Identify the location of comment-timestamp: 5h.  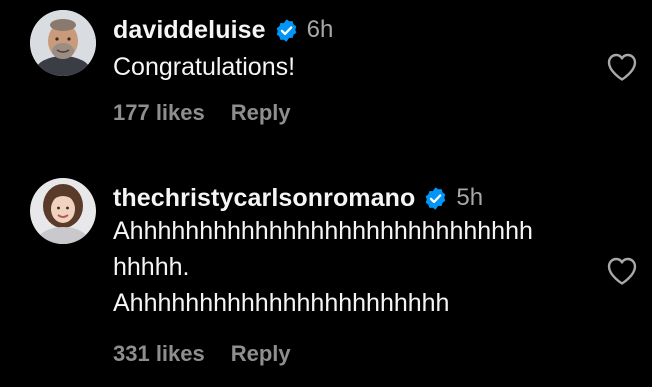
(470, 197).